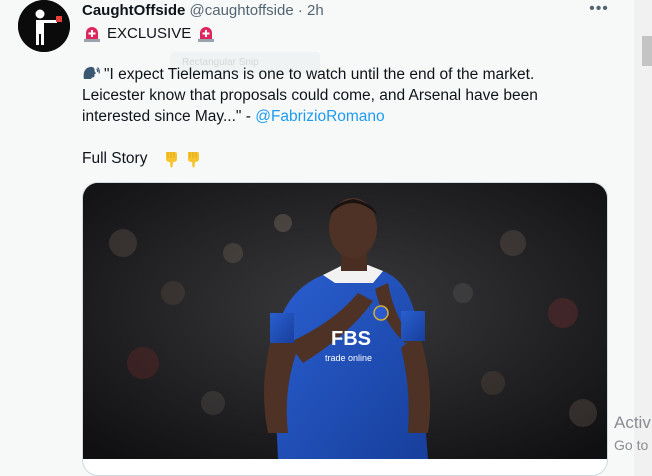 Image resolution: width=652 pixels, height=476 pixels. I want to click on shirt-sponsor-text: FBS, so click(351, 339).